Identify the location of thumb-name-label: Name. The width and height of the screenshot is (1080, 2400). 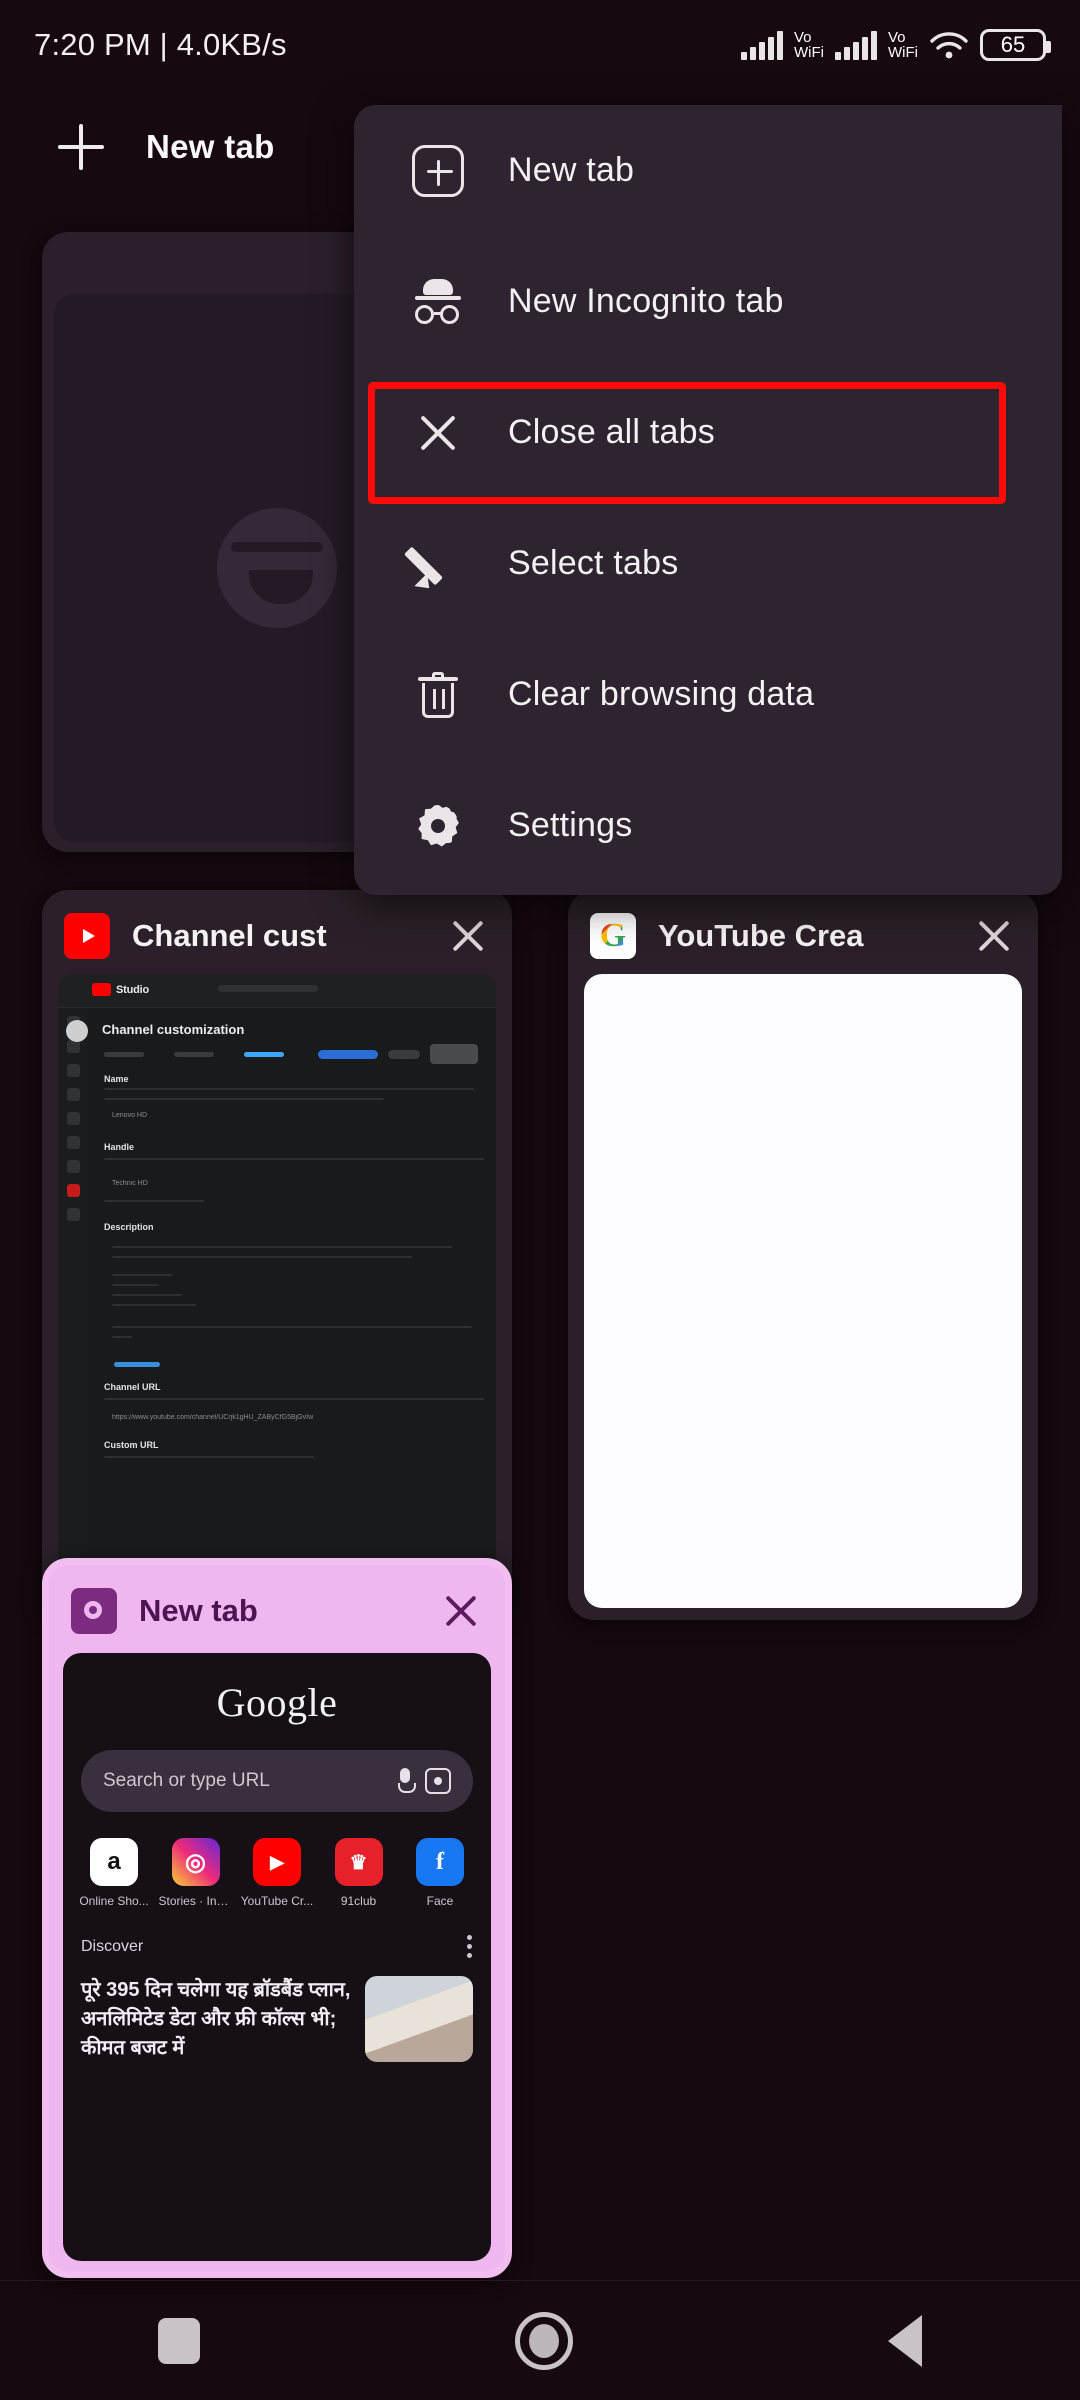
(116, 1079).